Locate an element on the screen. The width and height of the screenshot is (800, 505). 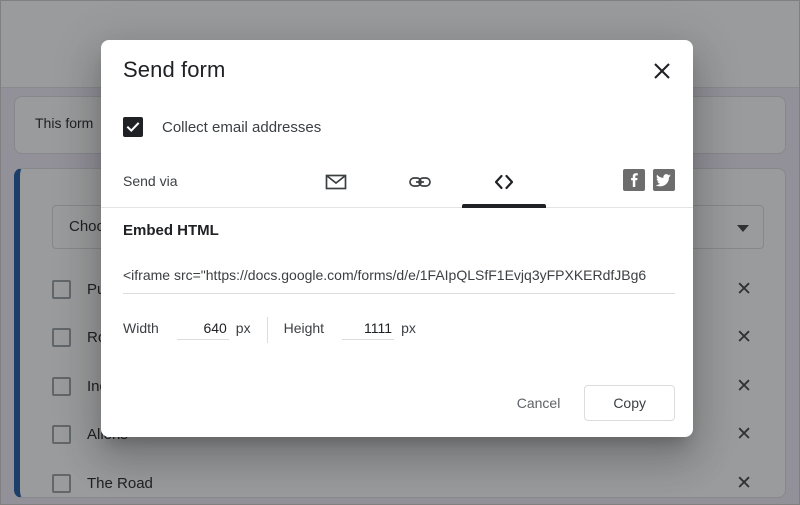
link-icon is located at coordinates (420, 182).